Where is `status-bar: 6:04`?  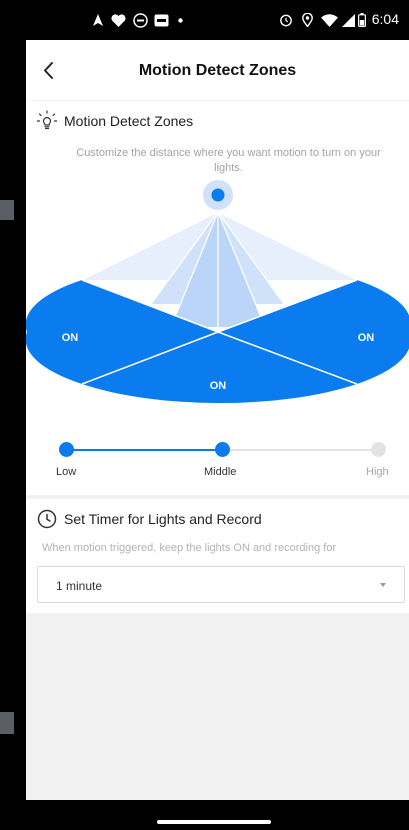
status-bar: 6:04 is located at coordinates (217, 20).